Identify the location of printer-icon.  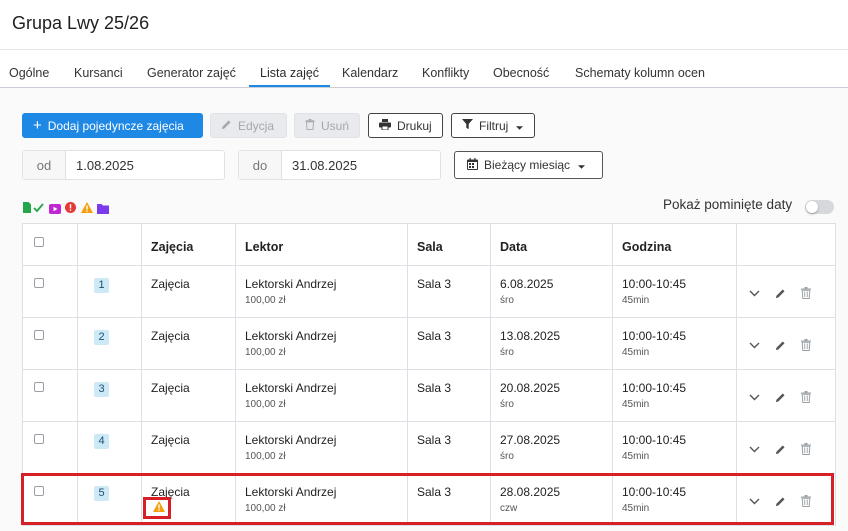
(385, 125).